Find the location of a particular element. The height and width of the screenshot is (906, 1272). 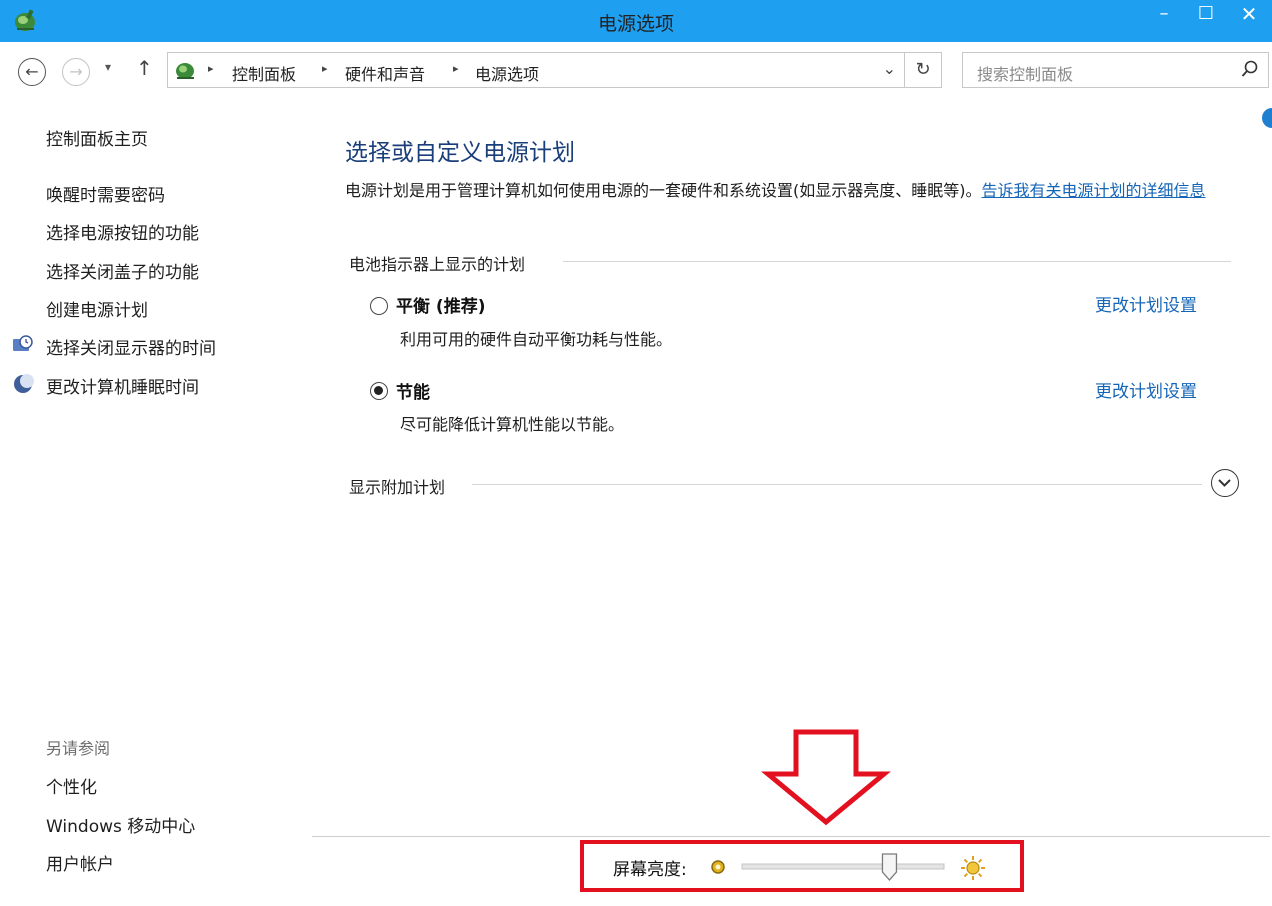

forward-button: → is located at coordinates (76, 72).